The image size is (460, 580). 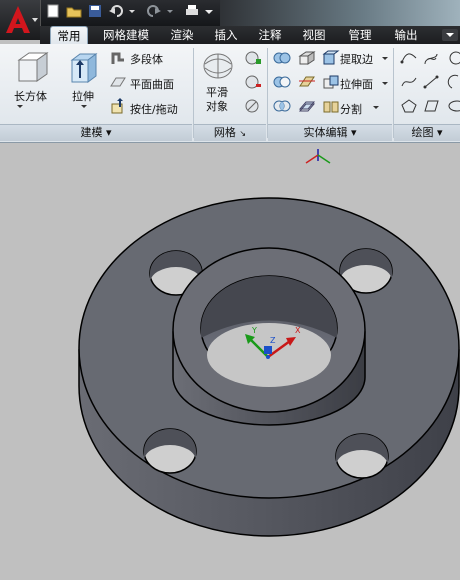 What do you see at coordinates (453, 58) in the screenshot?
I see `circle-draw-icon` at bounding box center [453, 58].